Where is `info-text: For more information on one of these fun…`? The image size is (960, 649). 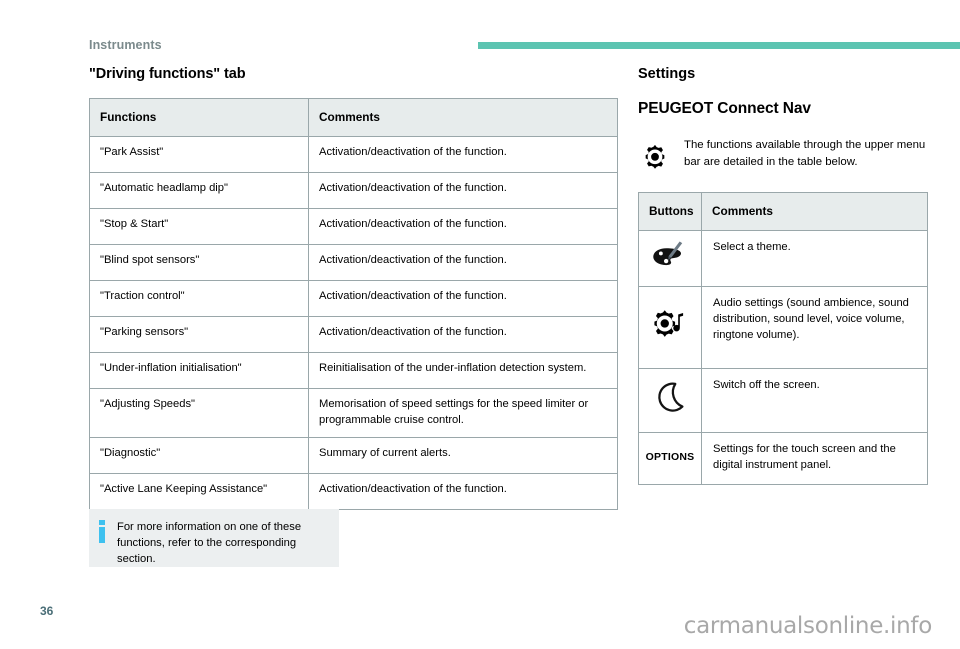
info-text: For more information on one of these fun… is located at coordinates (209, 543).